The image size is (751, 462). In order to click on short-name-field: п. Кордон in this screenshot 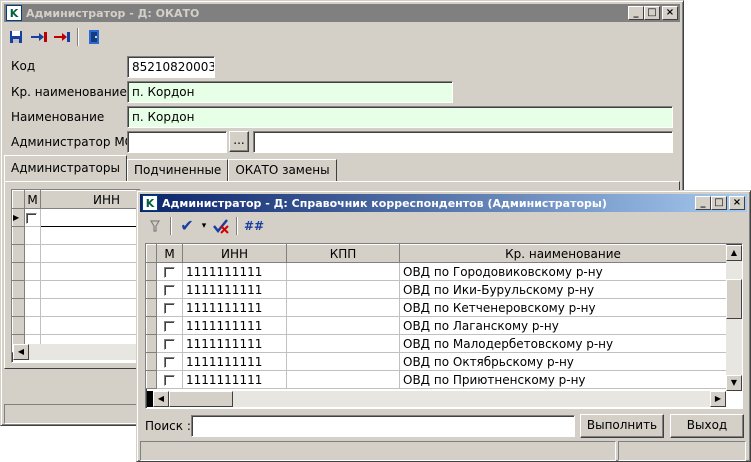, I will do `click(290, 92)`.